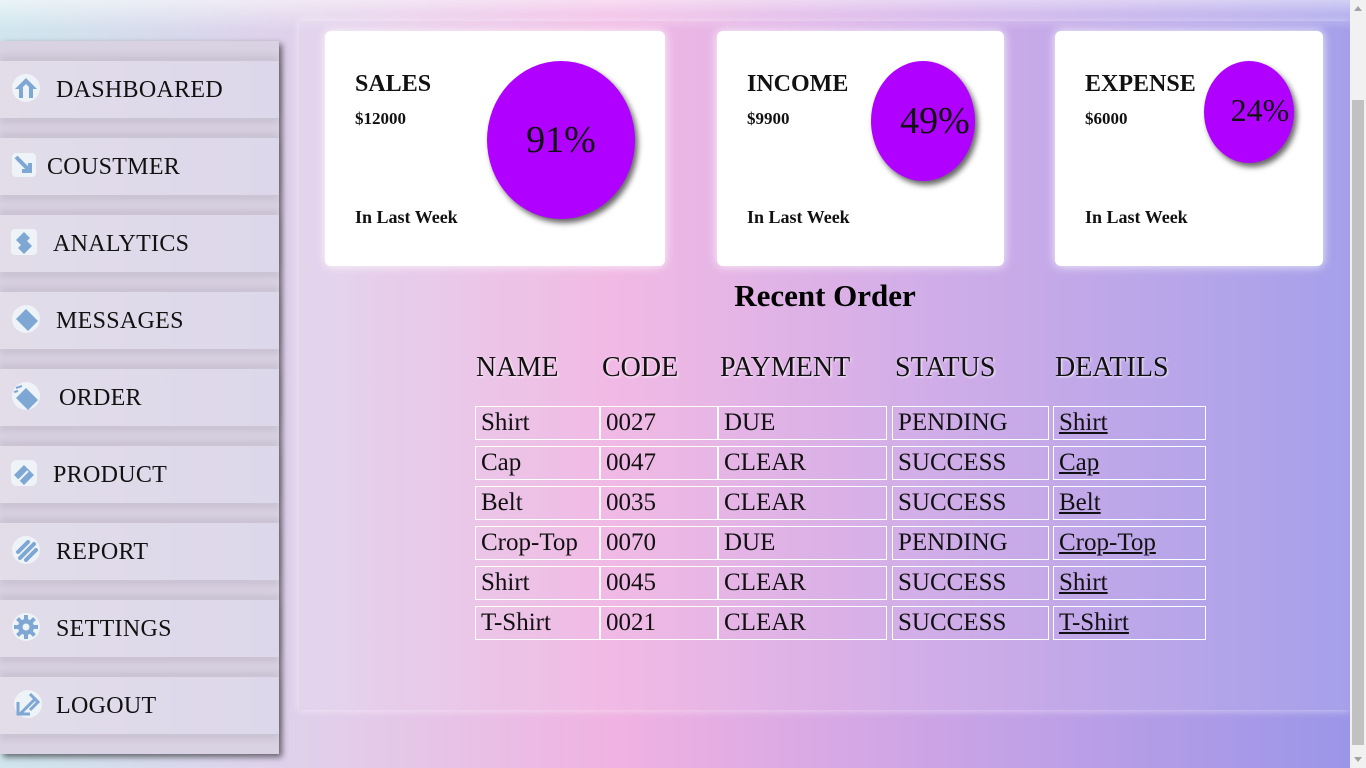  What do you see at coordinates (114, 167) in the screenshot?
I see `sidebar-item-label: COUSTMER` at bounding box center [114, 167].